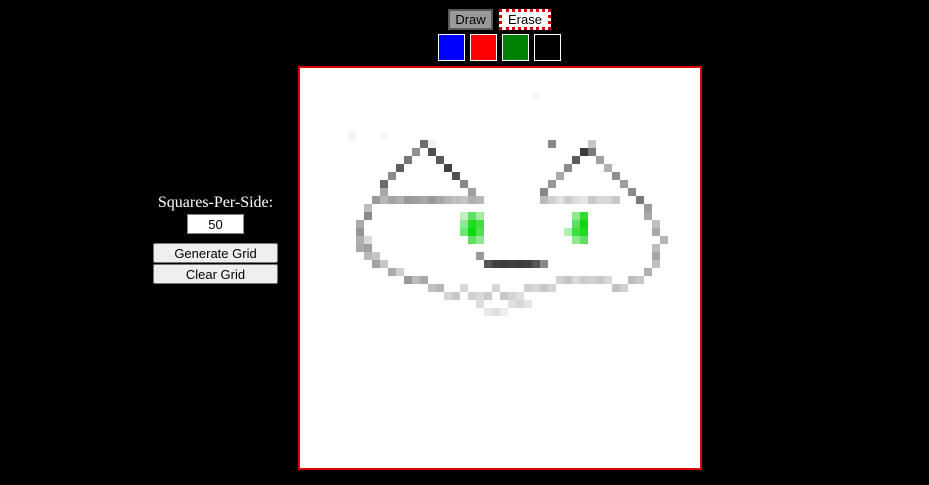  Describe the element at coordinates (515, 47) in the screenshot. I see `color-swatch-green` at that location.